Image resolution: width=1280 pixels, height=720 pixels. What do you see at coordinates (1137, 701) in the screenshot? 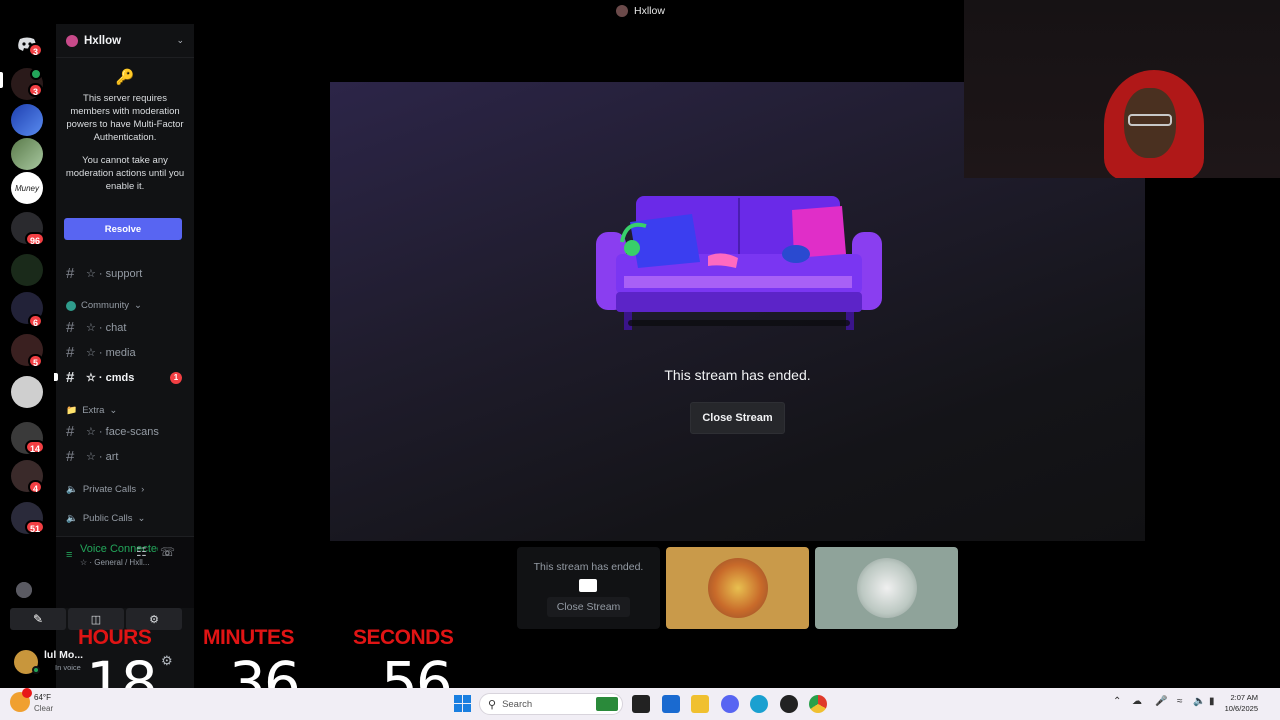
I see `onedrive-icon: ☁` at bounding box center [1137, 701].